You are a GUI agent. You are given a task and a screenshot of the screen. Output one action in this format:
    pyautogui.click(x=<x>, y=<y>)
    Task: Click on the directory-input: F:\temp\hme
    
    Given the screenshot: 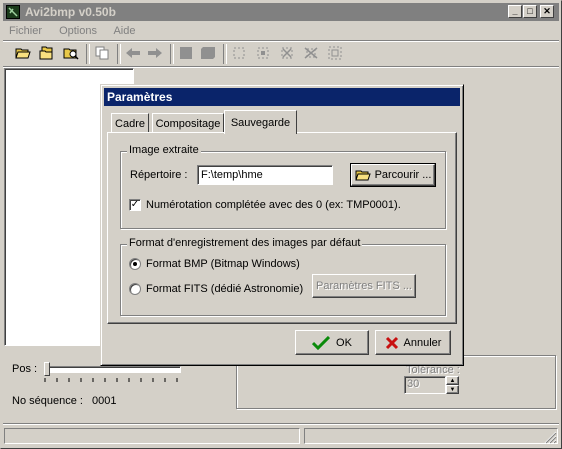 What is the action you would take?
    pyautogui.click(x=265, y=175)
    